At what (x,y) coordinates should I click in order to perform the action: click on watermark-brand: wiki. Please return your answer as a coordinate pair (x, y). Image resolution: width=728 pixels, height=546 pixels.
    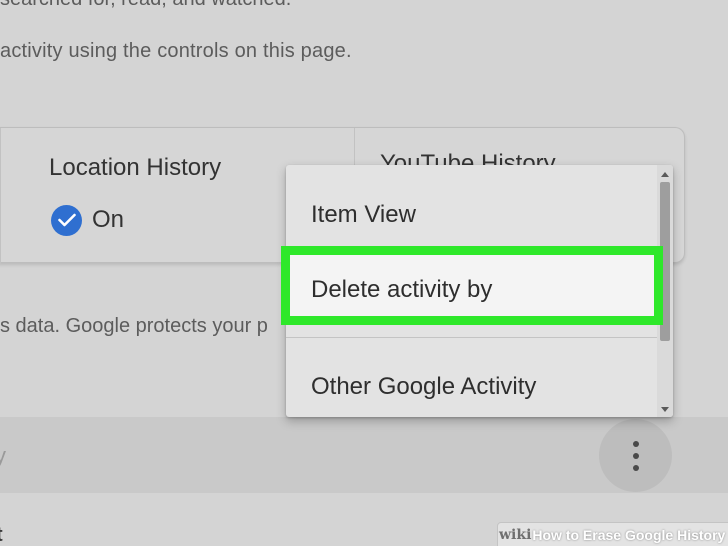
    Looking at the image, I should click on (515, 535).